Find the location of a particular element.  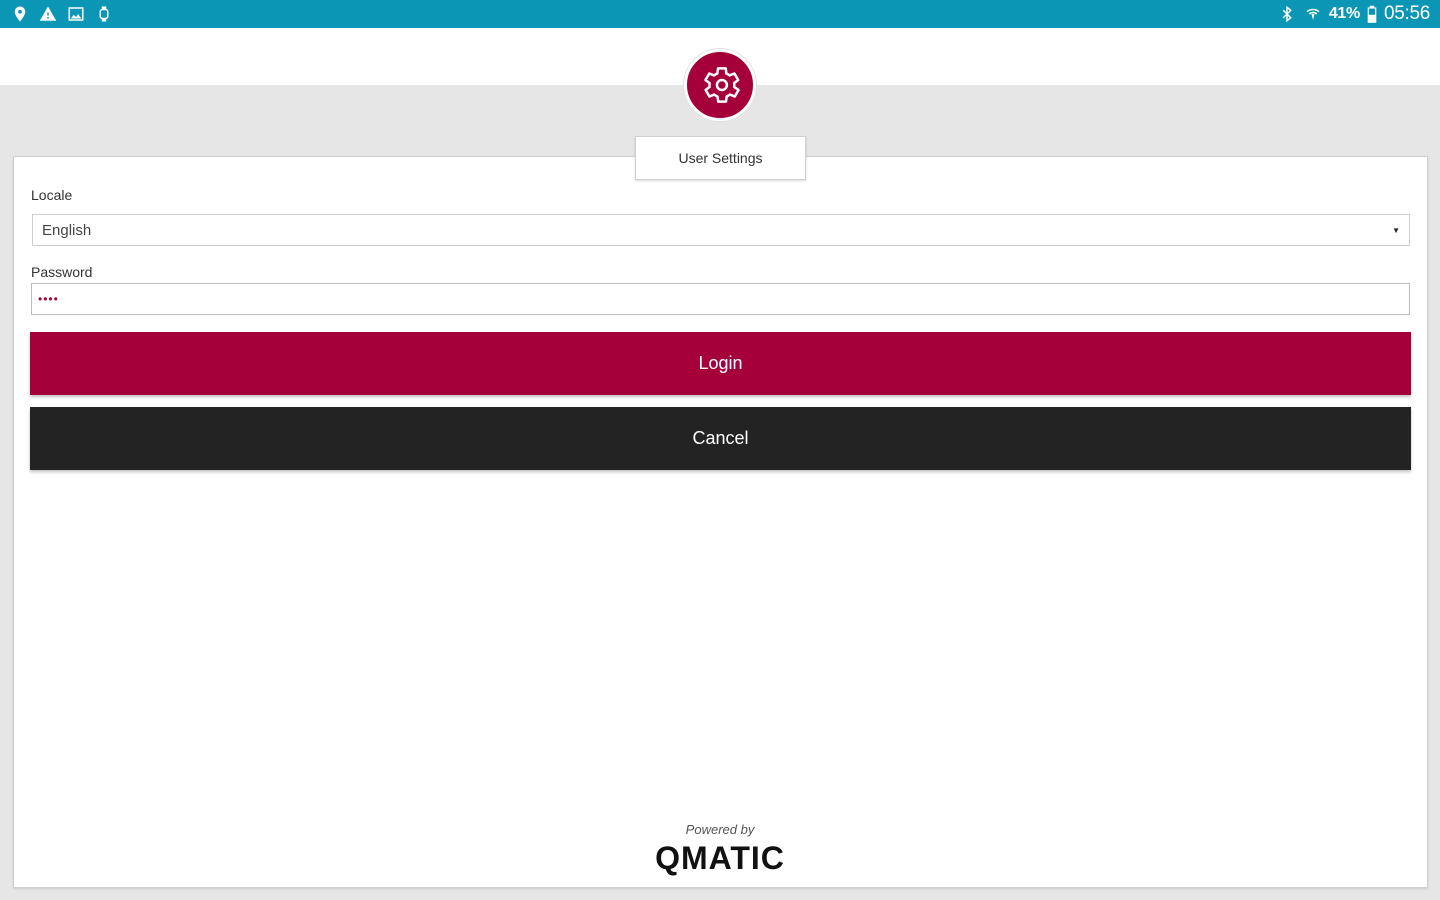

status-right-icons: 41% 05:56 is located at coordinates (1353, 14).